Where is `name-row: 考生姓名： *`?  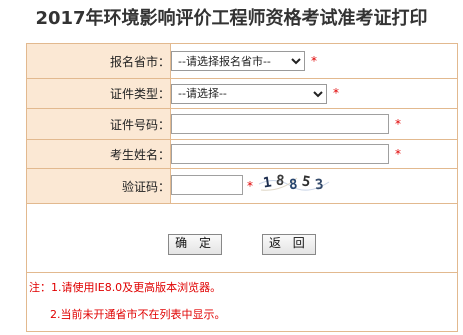 name-row: 考生姓名： * is located at coordinates (242, 154).